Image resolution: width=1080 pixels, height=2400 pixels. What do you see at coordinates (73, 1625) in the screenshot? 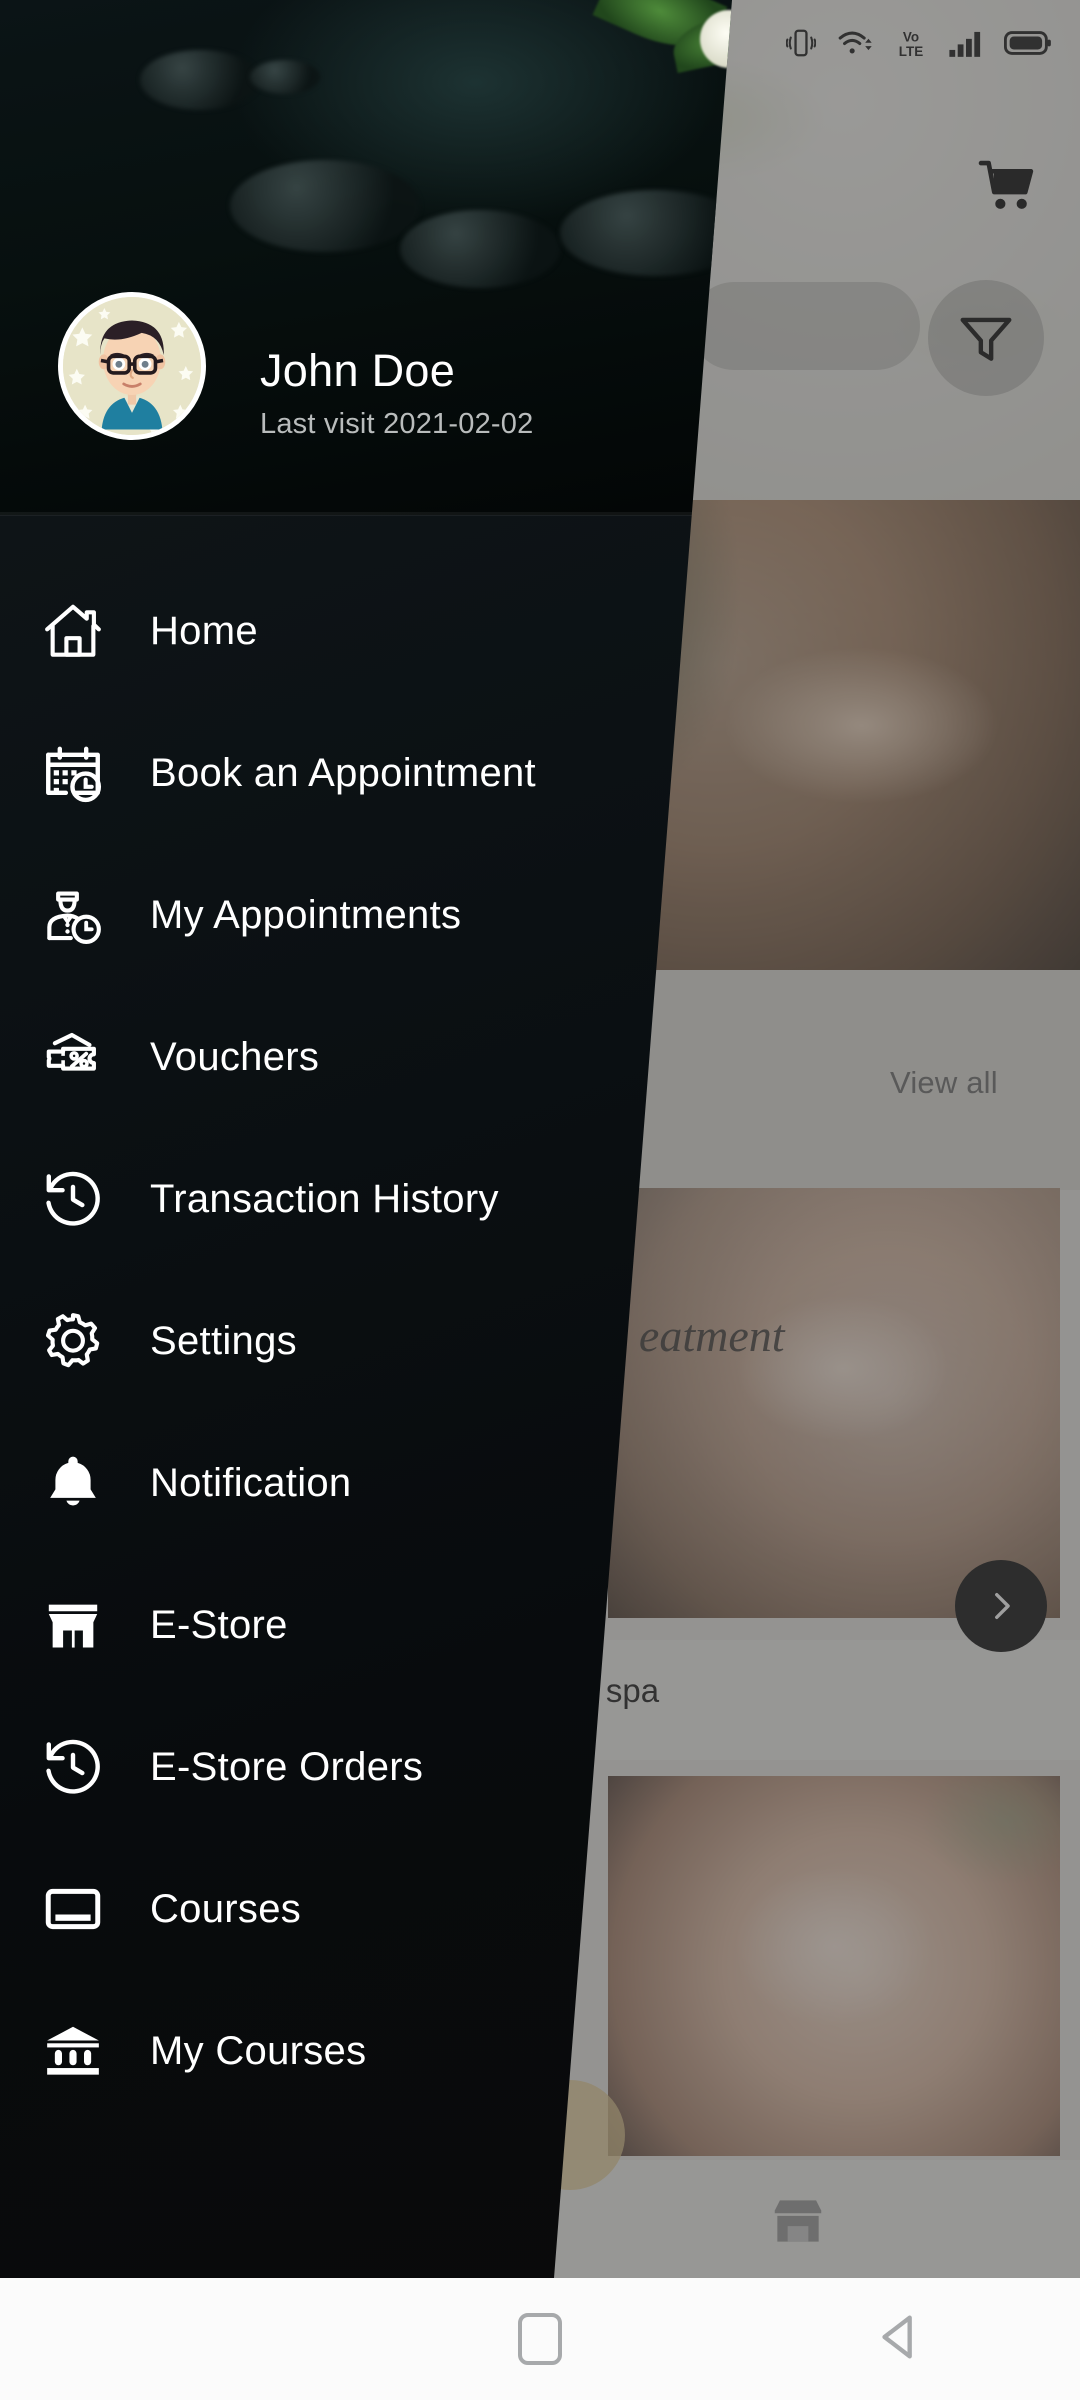
I see `storefront-icon` at bounding box center [73, 1625].